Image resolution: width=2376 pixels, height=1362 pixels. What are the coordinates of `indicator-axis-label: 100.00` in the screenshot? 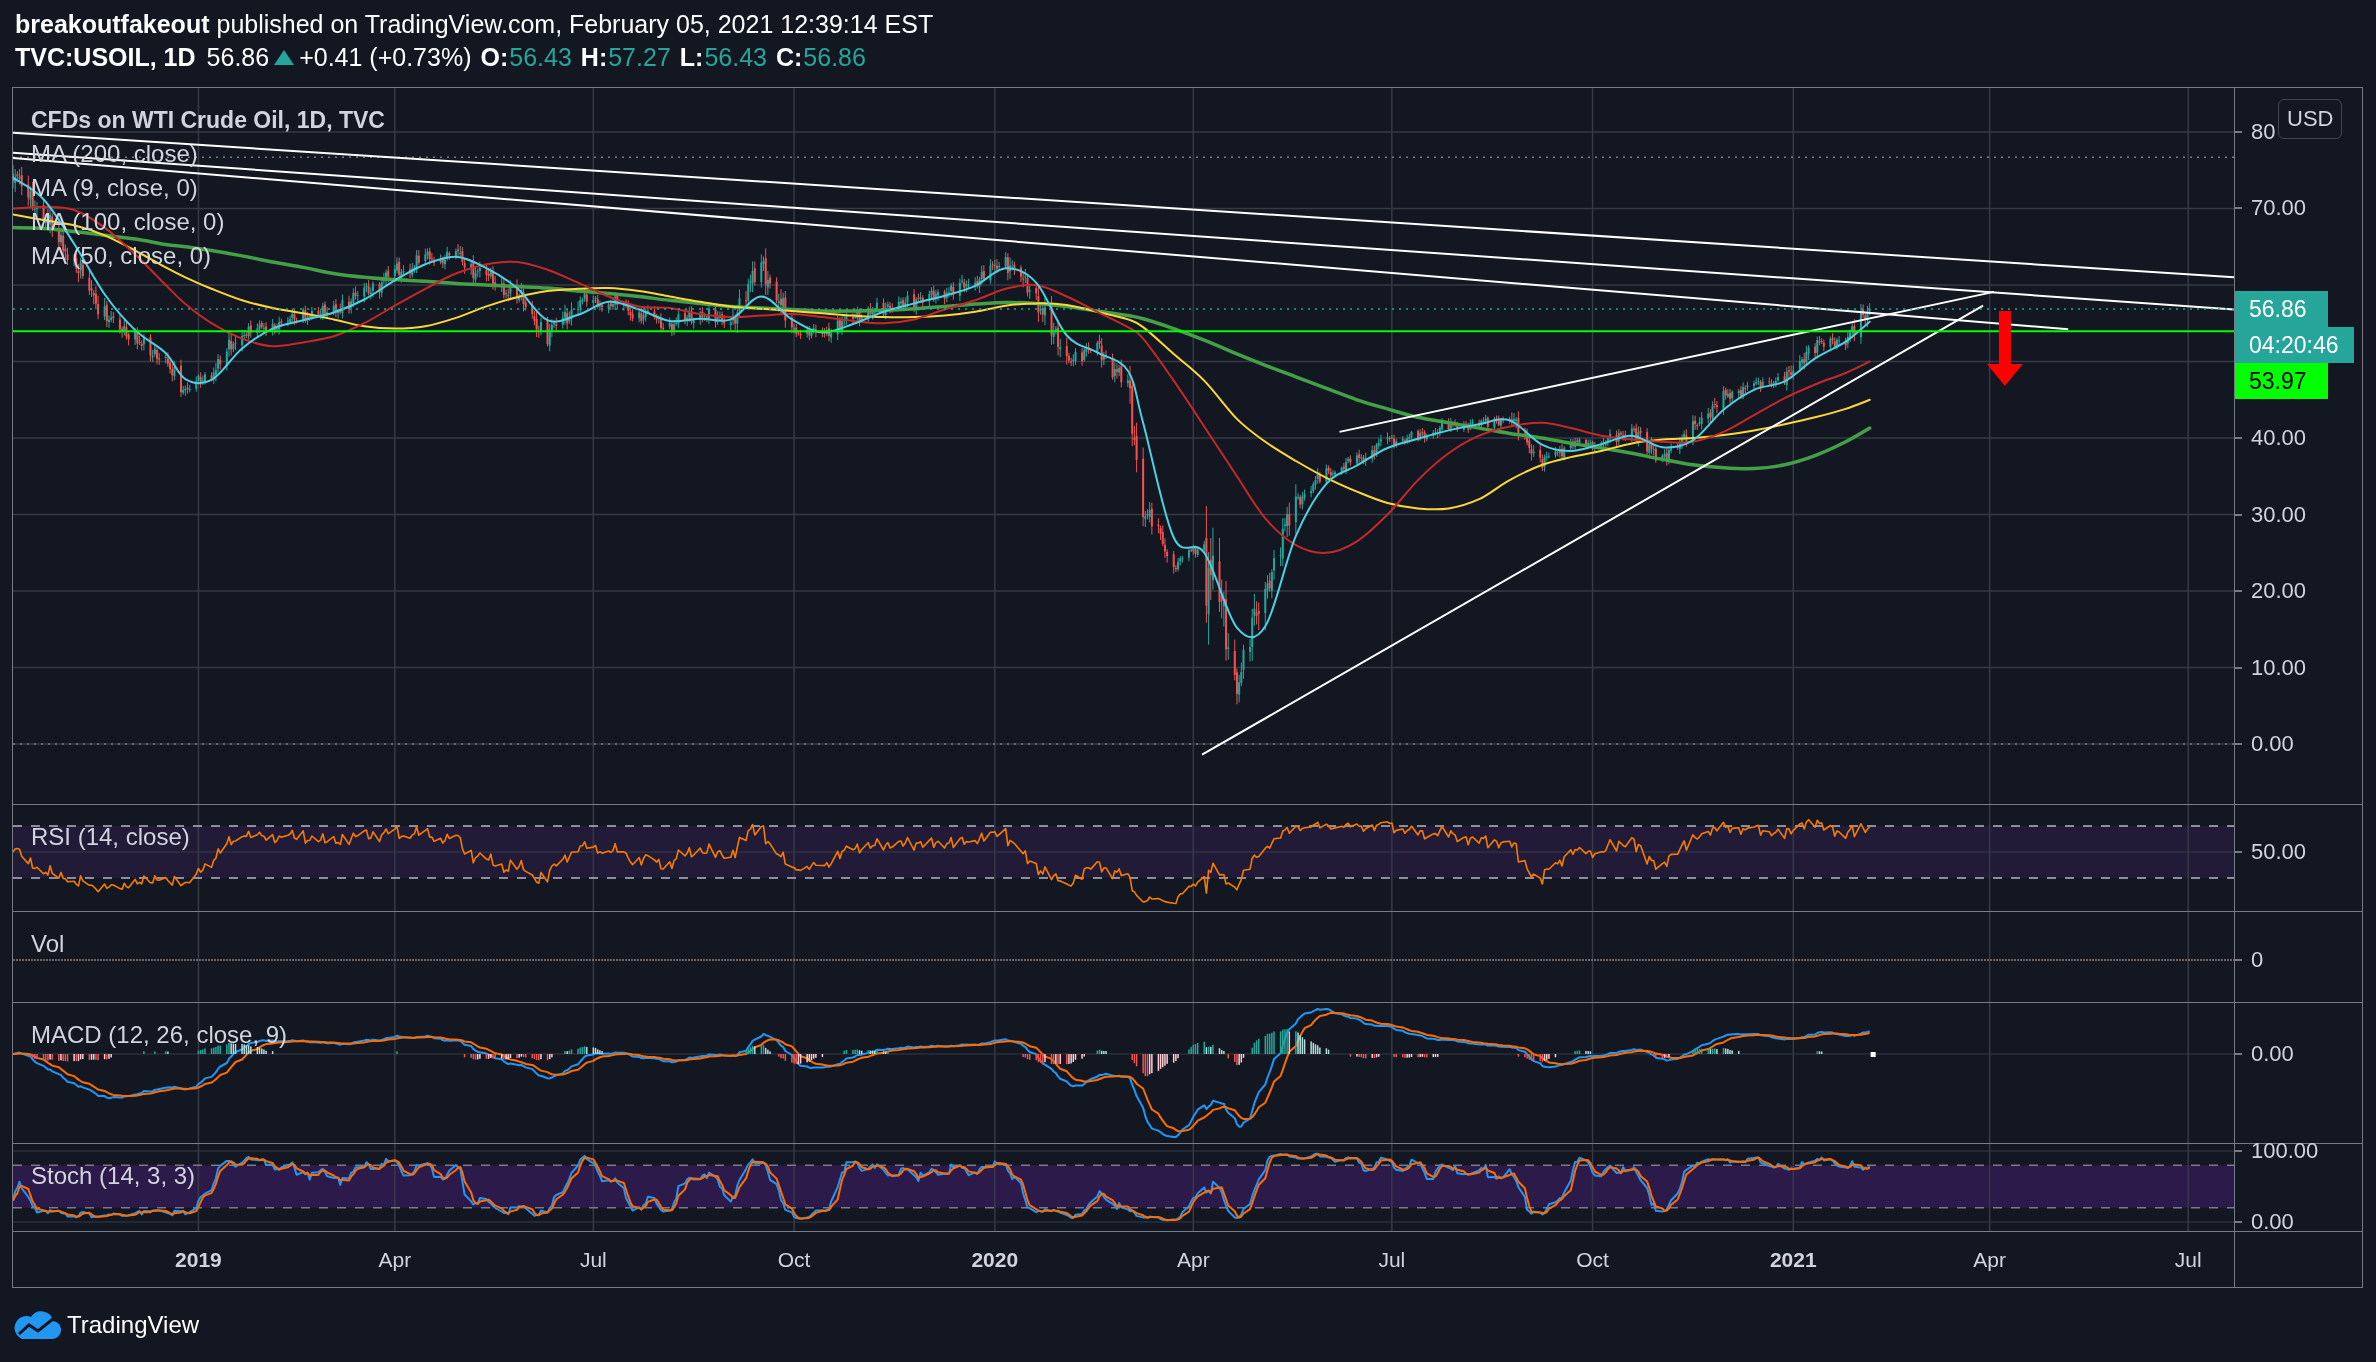 It's located at (2285, 1151).